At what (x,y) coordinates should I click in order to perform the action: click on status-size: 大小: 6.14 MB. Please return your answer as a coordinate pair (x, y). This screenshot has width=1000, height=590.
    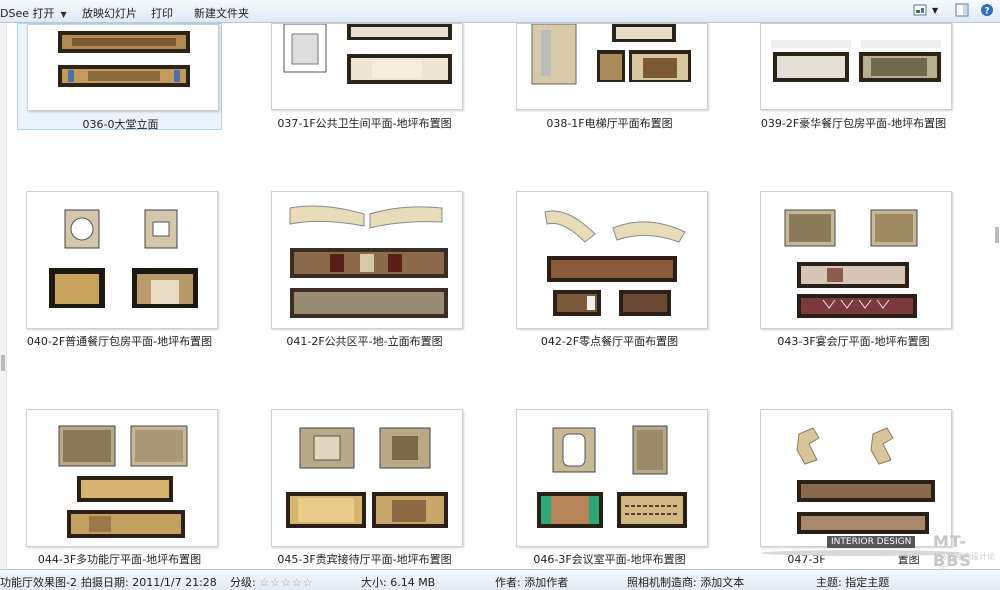
    Looking at the image, I should click on (398, 582).